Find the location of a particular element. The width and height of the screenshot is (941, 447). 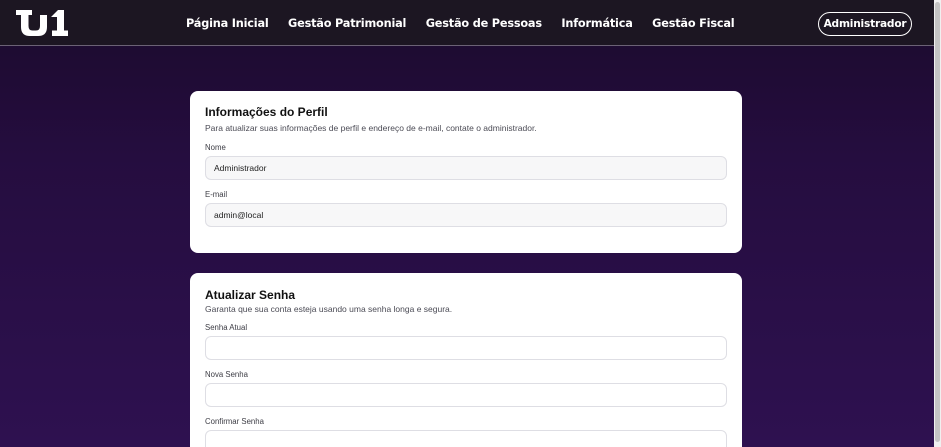

current-password-label: Senha Atual is located at coordinates (226, 327).